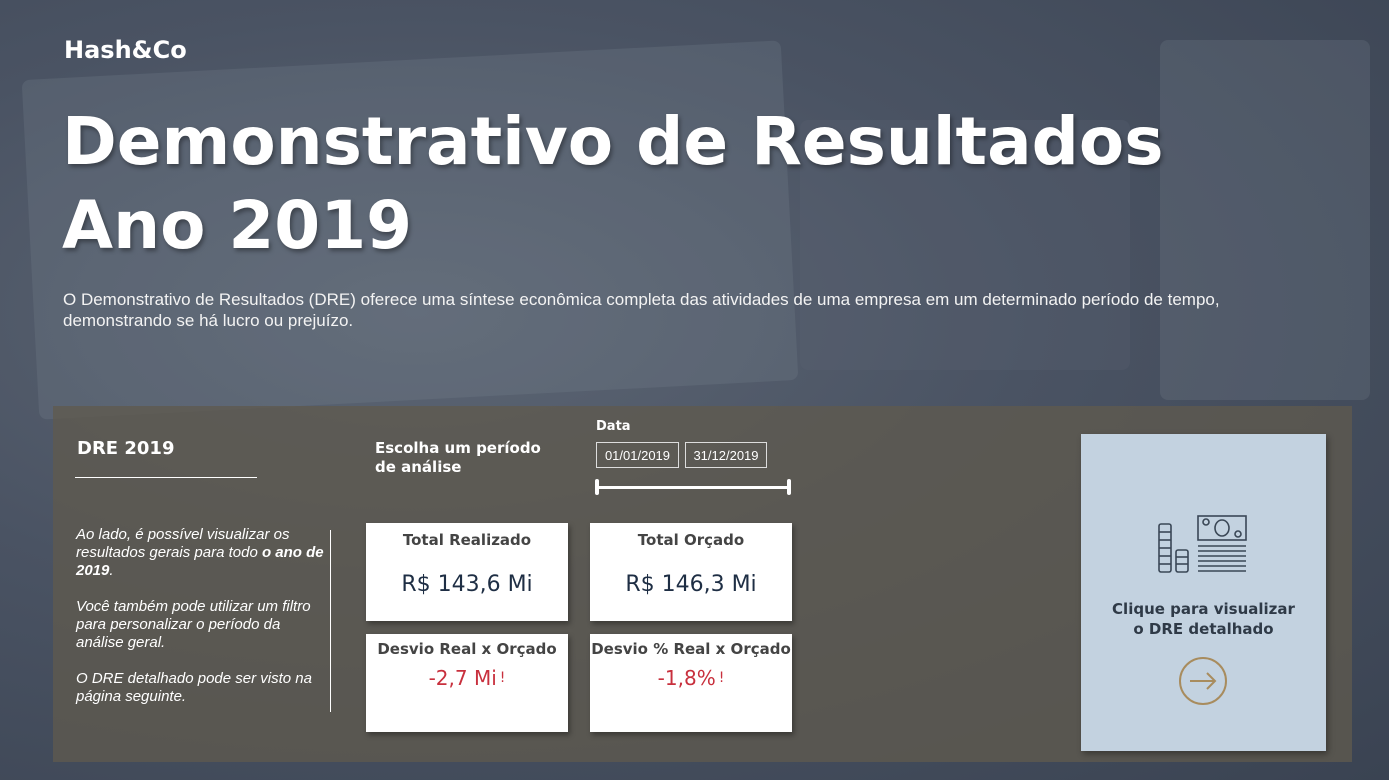 This screenshot has width=1389, height=780. Describe the element at coordinates (1203, 629) in the screenshot. I see `nav-card-label-line2: o DRE detalhado` at that location.